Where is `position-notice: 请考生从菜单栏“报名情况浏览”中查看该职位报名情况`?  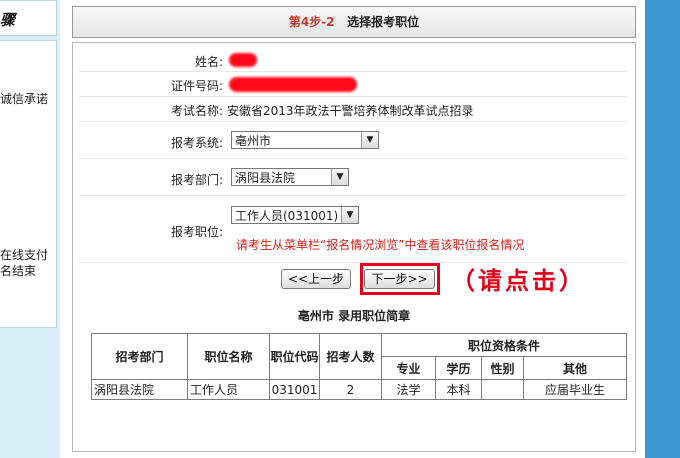 position-notice: 请考生从菜单栏“报名情况浏览”中查看该职位报名情况 is located at coordinates (380, 245).